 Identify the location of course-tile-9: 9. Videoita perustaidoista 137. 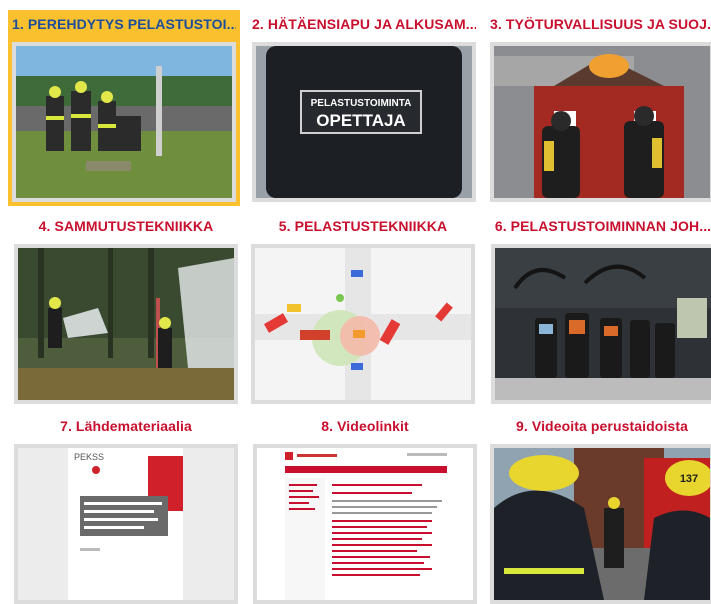
(600, 510).